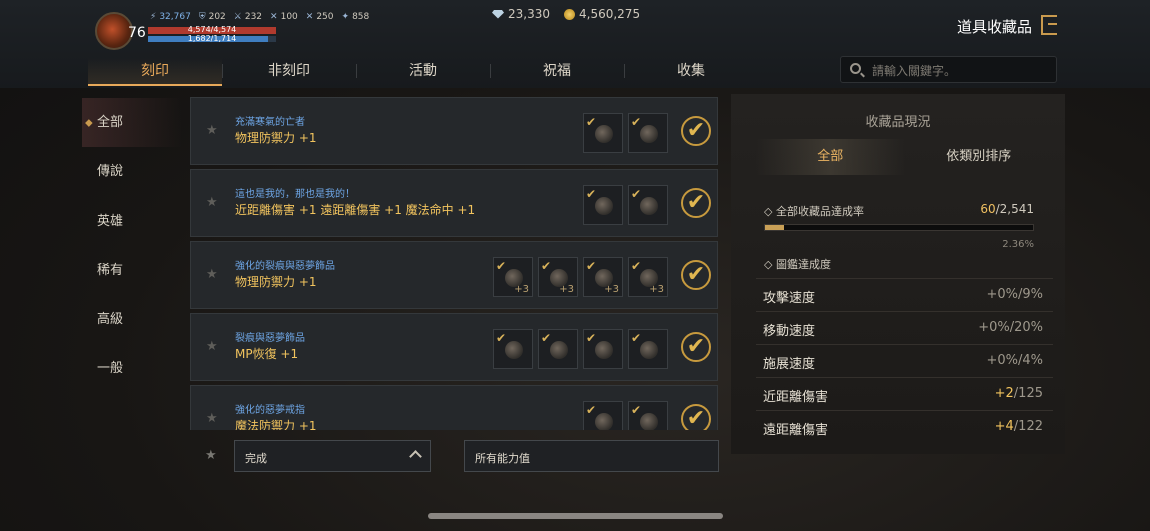 The width and height of the screenshot is (1150, 531). I want to click on tab-event: 活動, so click(423, 72).